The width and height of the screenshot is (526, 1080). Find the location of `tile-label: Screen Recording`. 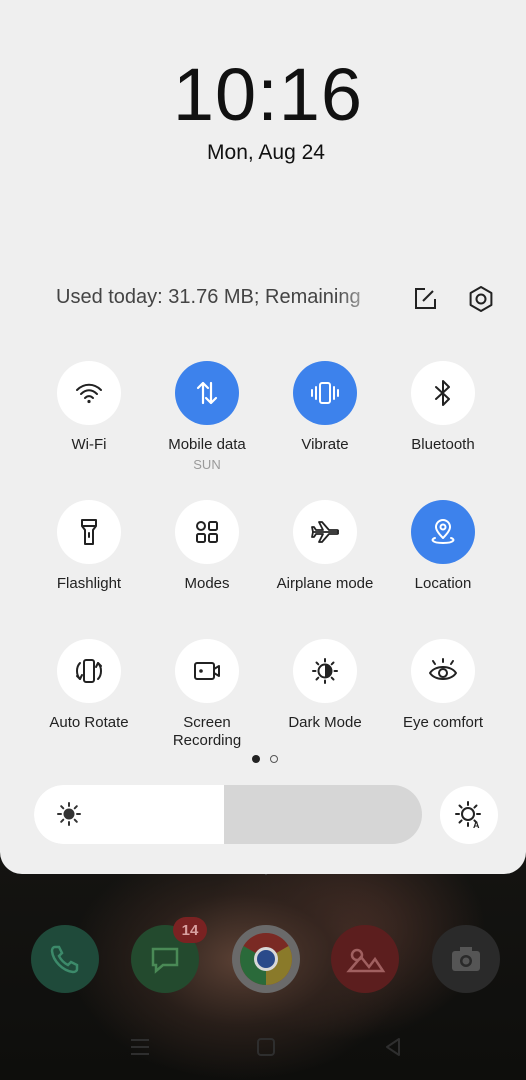

tile-label: Screen Recording is located at coordinates (207, 731).